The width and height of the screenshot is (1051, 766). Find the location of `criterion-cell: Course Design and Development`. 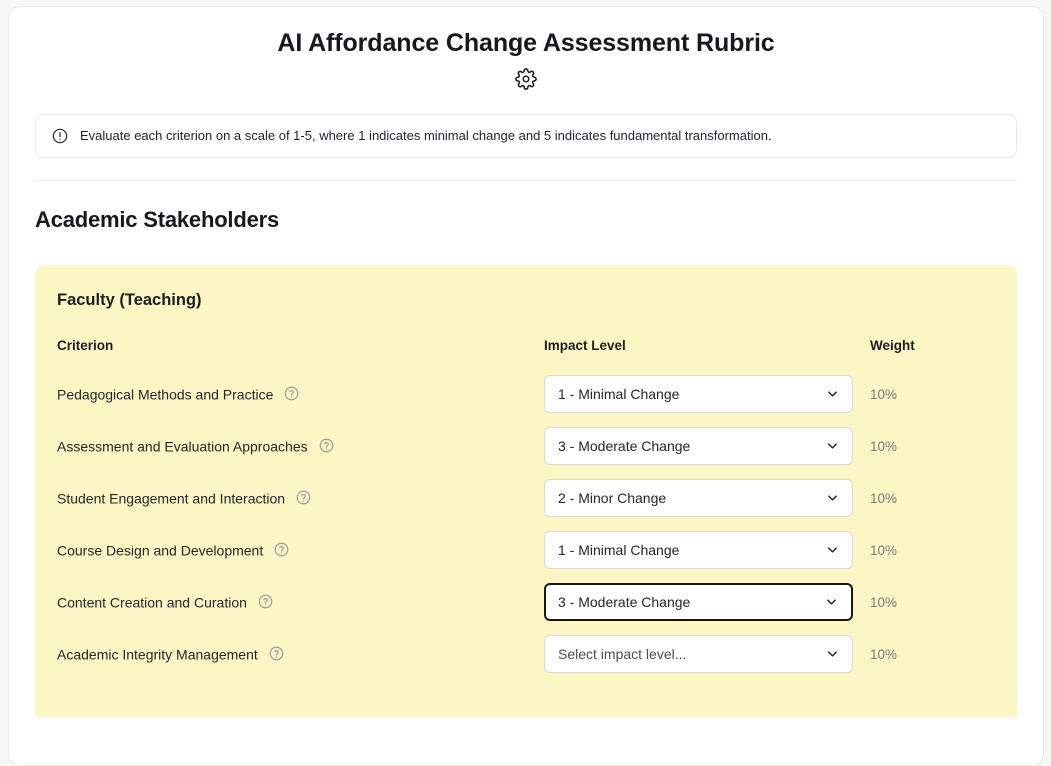

criterion-cell: Course Design and Development is located at coordinates (300, 557).